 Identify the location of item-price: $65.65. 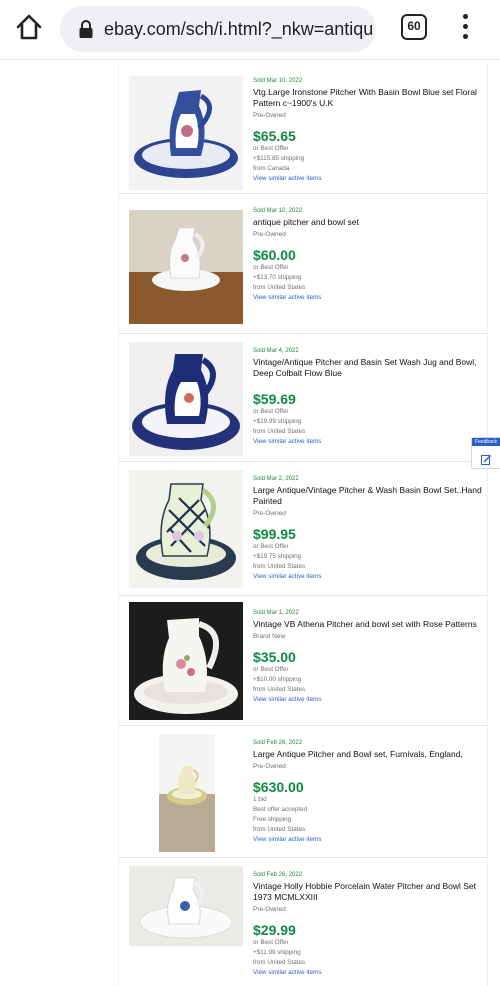
(274, 136).